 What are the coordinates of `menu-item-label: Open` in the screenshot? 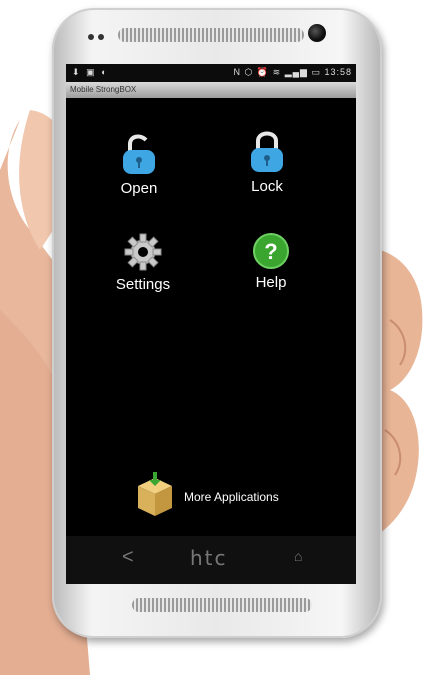 It's located at (139, 188).